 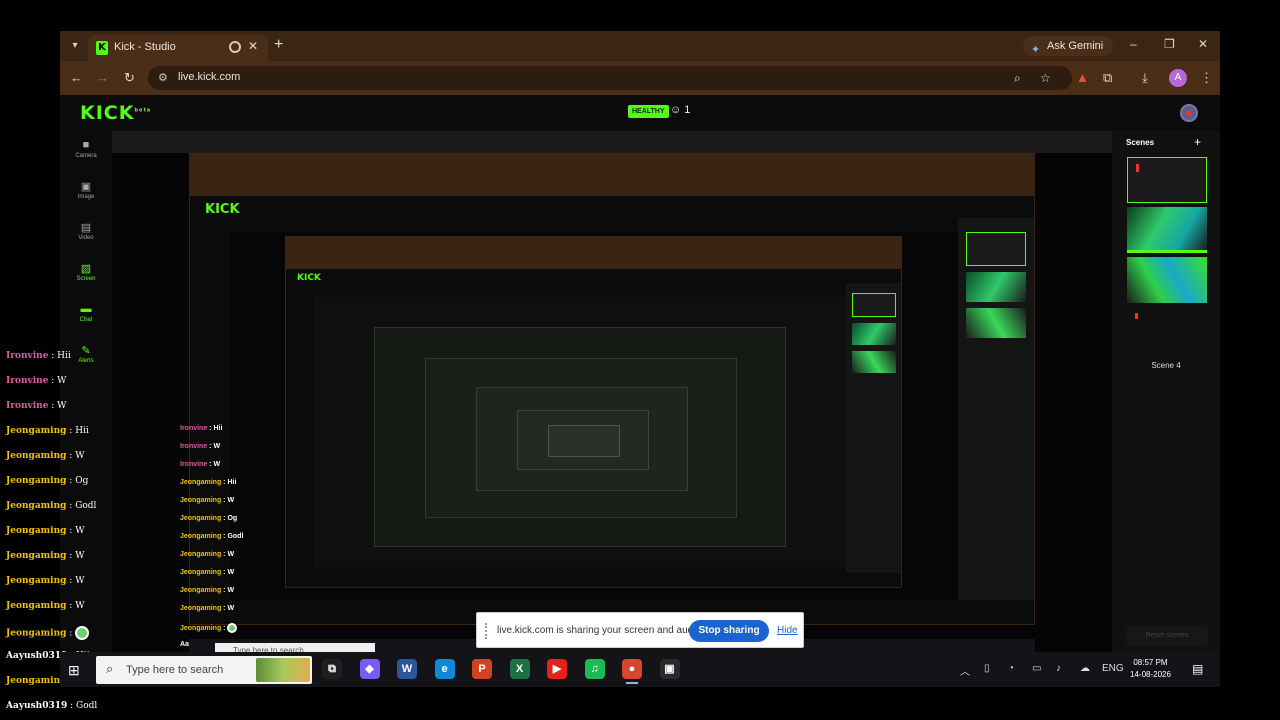 What do you see at coordinates (86, 272) in the screenshot?
I see `nav-screen: ▨ Screen` at bounding box center [86, 272].